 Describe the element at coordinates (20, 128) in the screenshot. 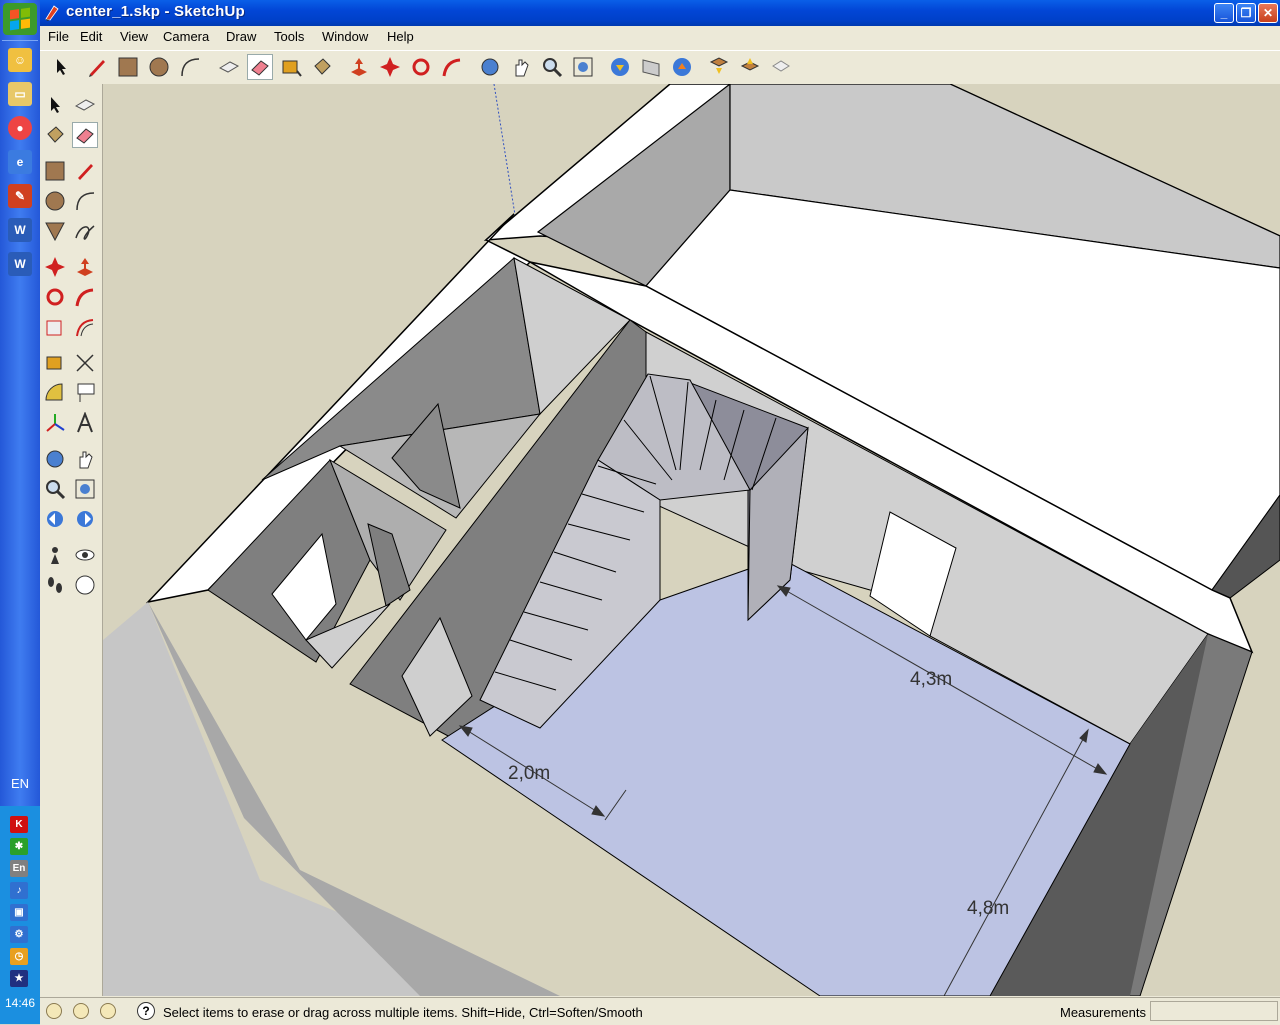

I see `quicklaunch-chrome-icon: ●` at that location.